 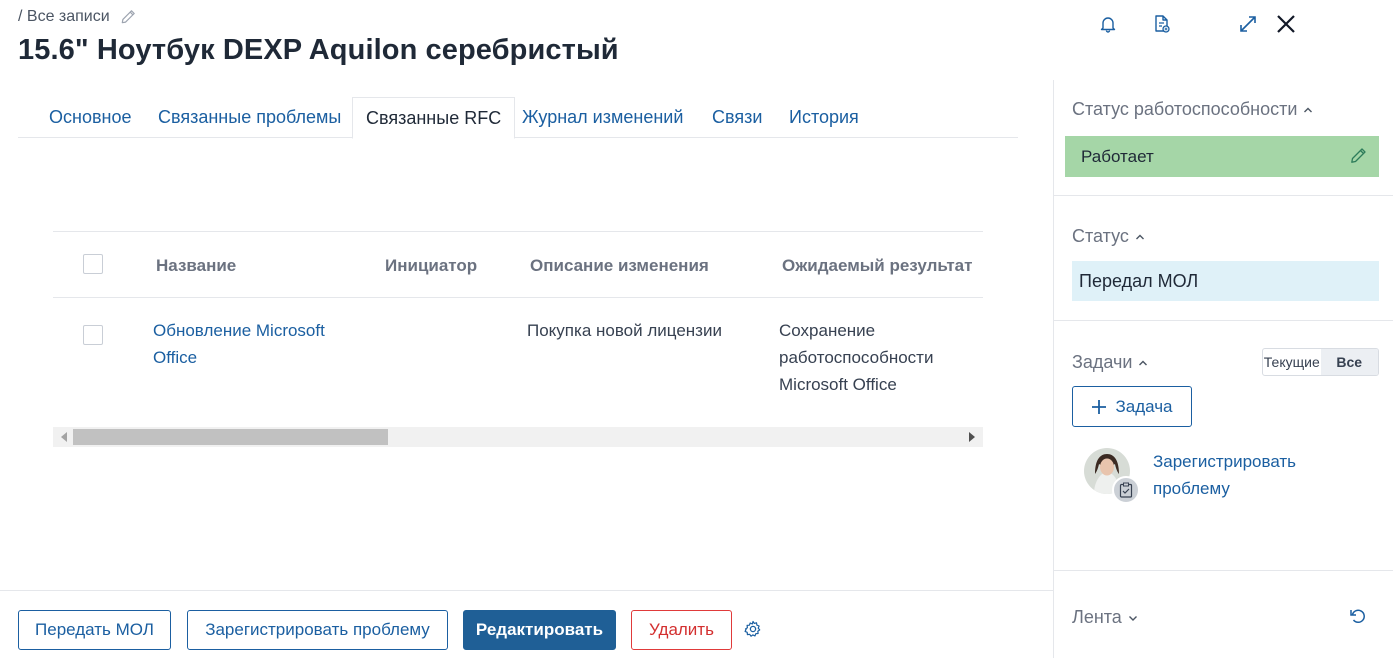 I want to click on breadcrumb: / Все записи, so click(x=77, y=17).